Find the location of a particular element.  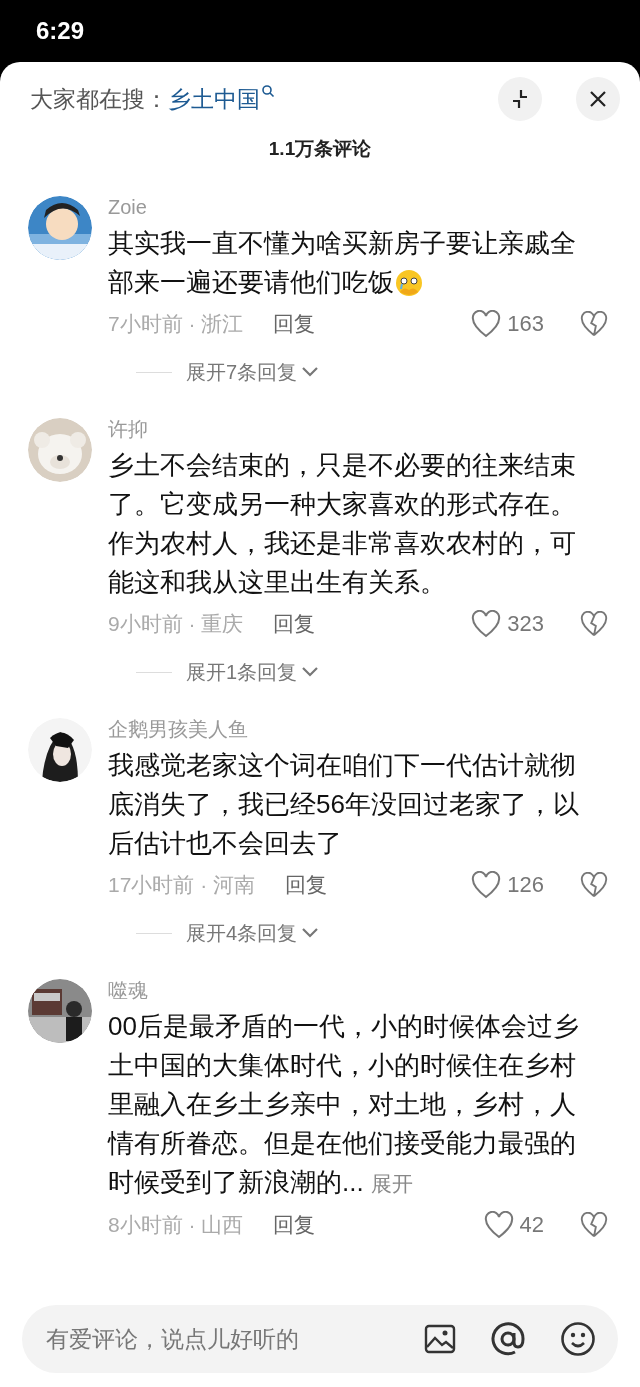

collapse-button is located at coordinates (520, 99).